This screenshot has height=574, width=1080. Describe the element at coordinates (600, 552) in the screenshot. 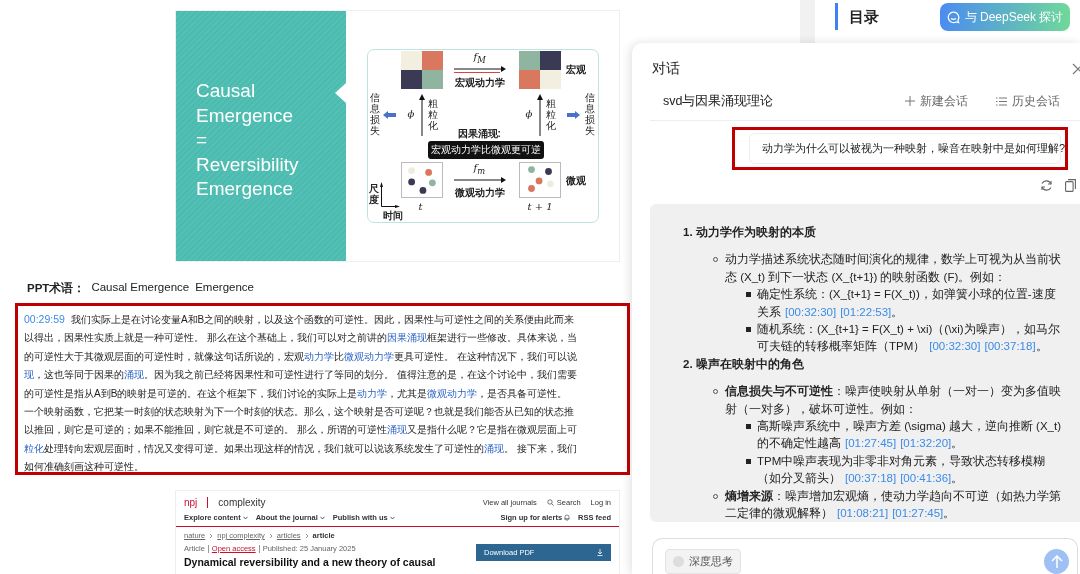

I see `download-icon` at that location.